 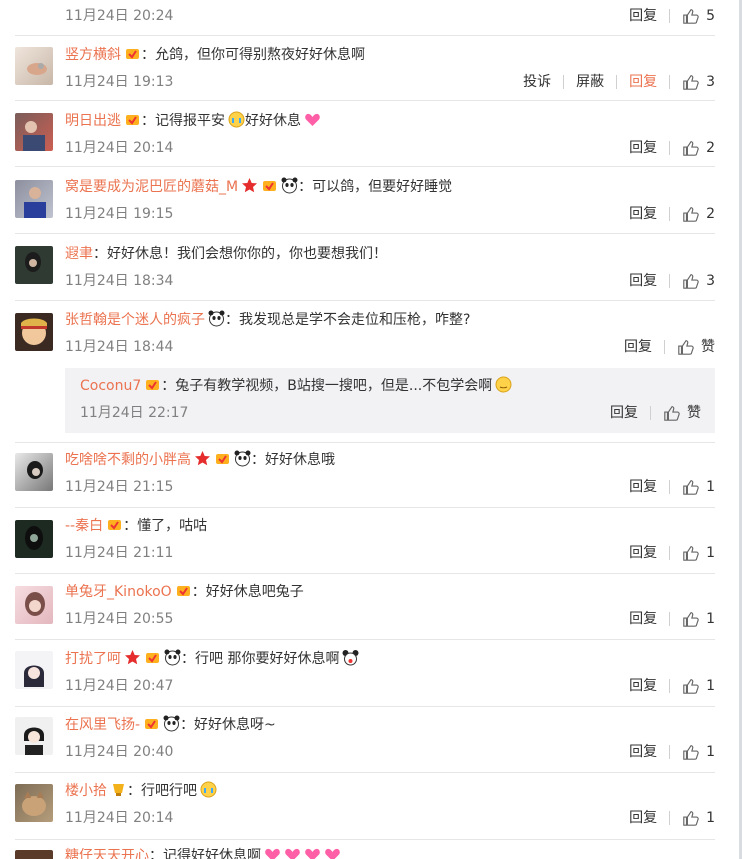 I want to click on username-link: 张哲翰是个迷人的疯子, so click(x=135, y=320).